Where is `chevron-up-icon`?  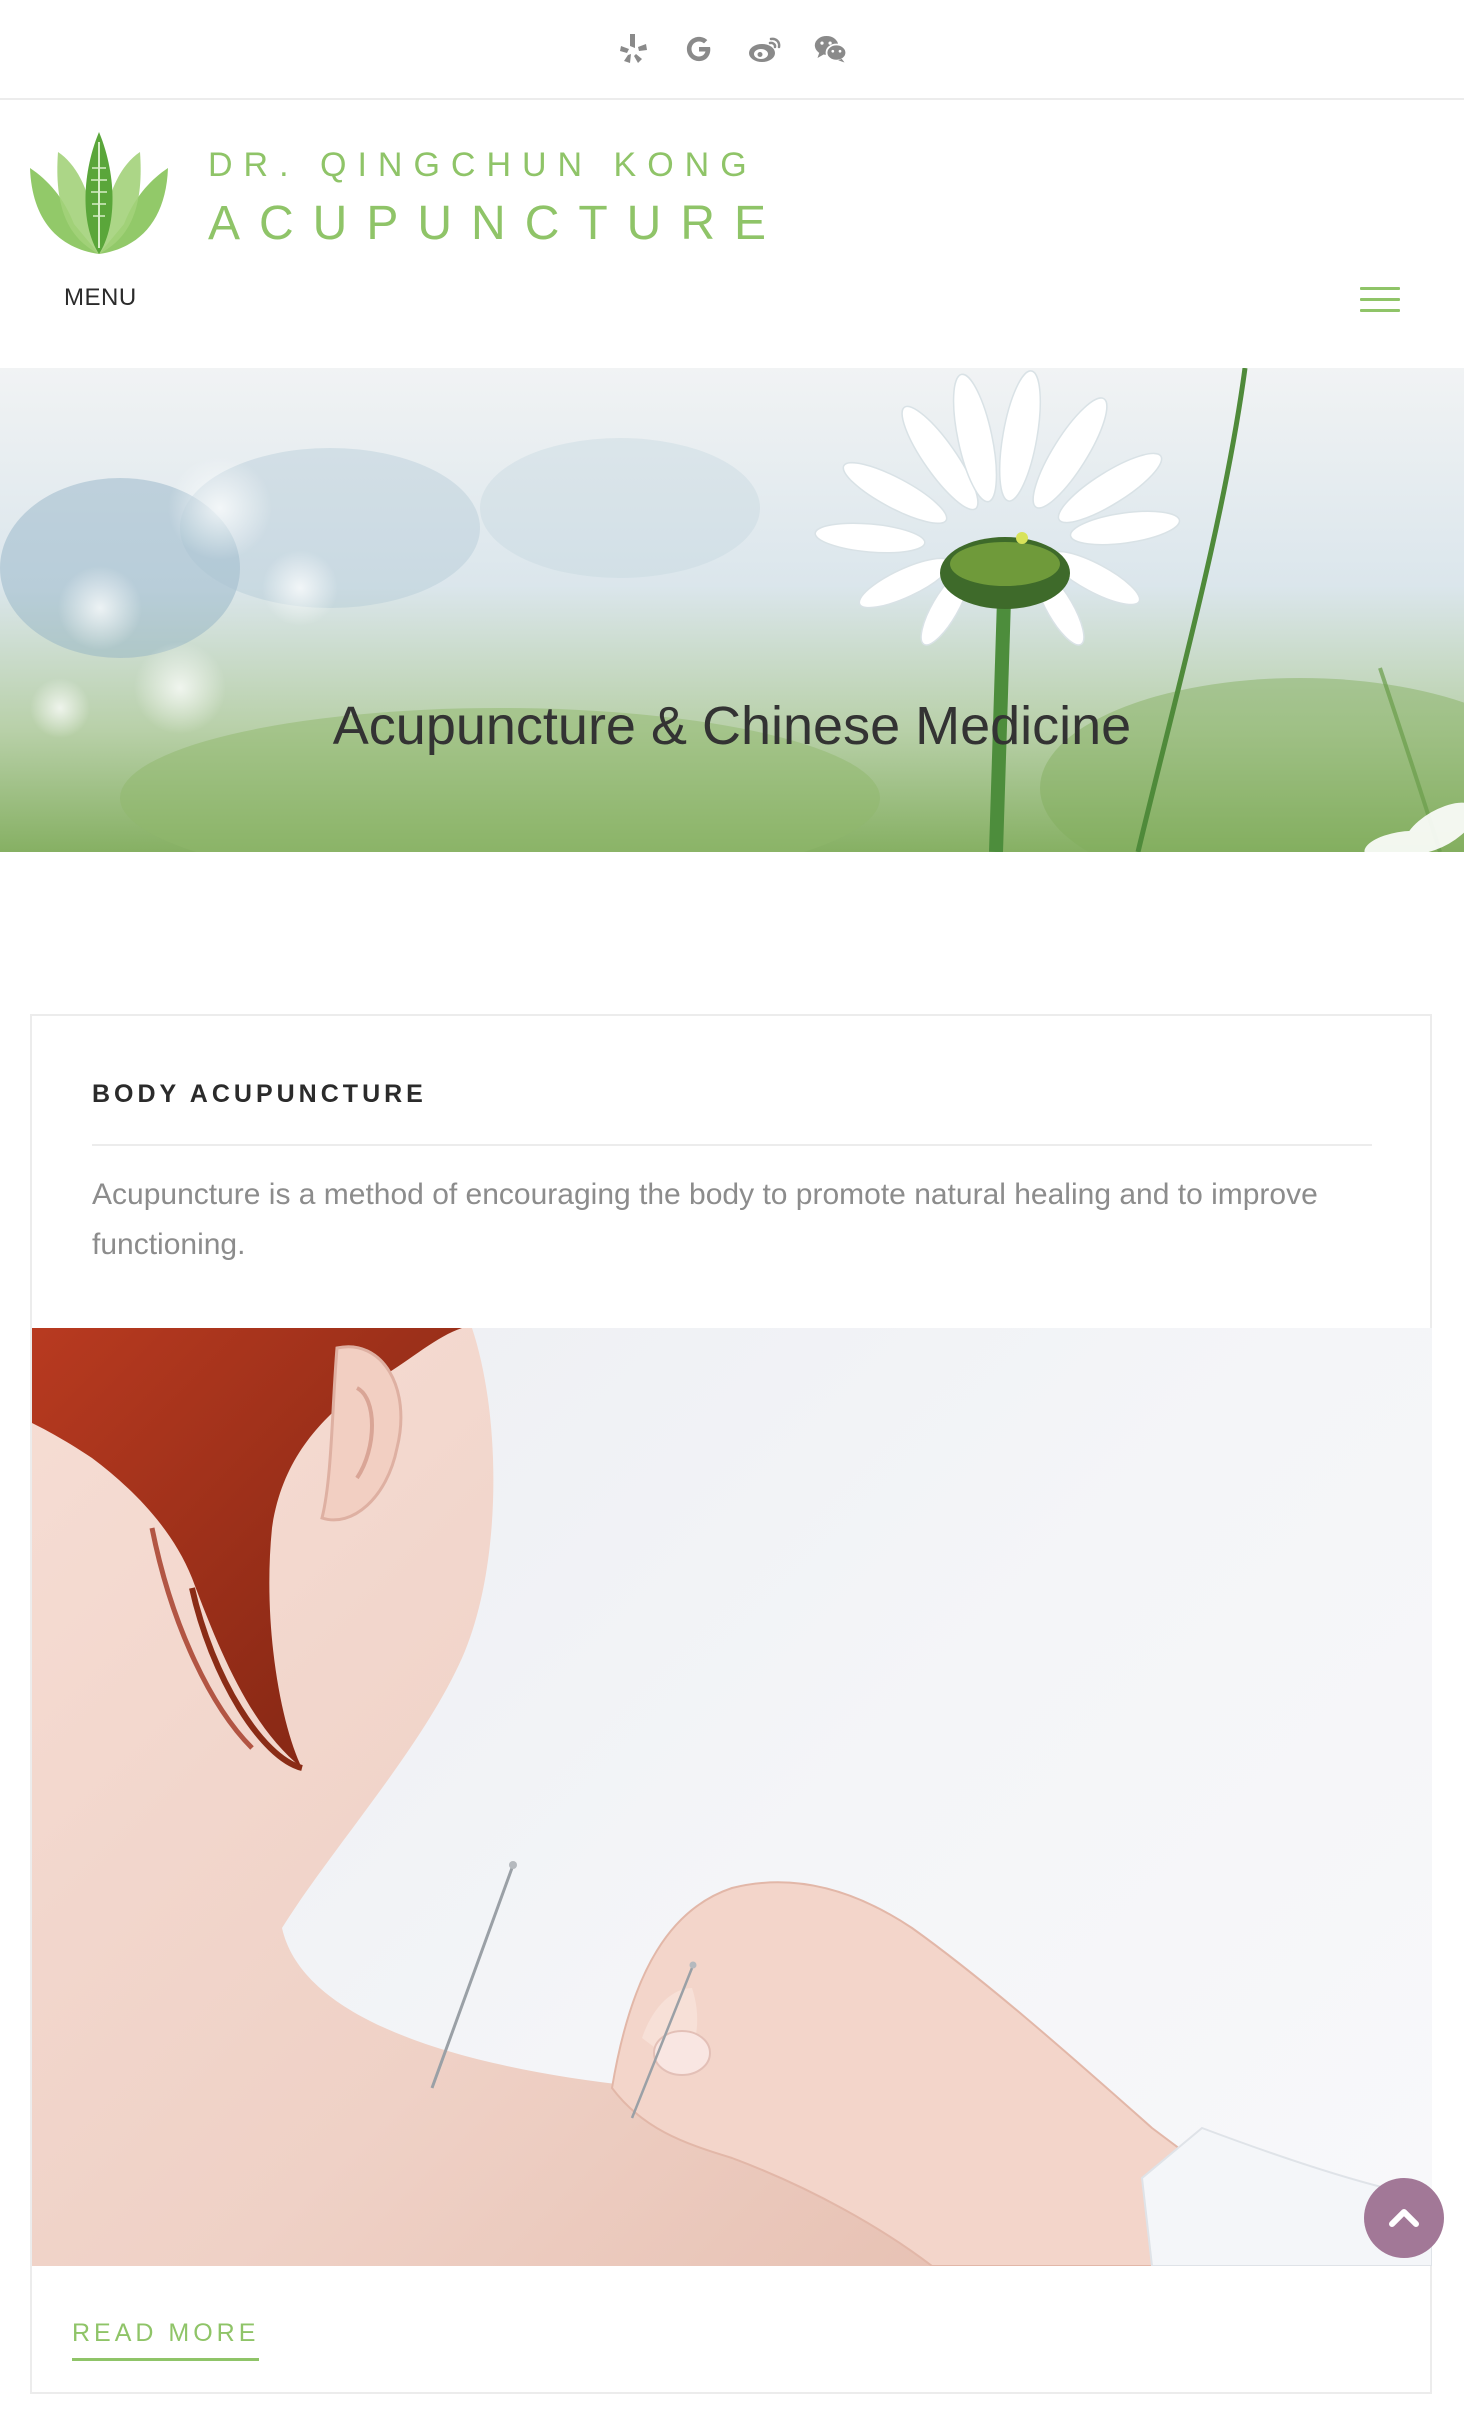 chevron-up-icon is located at coordinates (1404, 2218).